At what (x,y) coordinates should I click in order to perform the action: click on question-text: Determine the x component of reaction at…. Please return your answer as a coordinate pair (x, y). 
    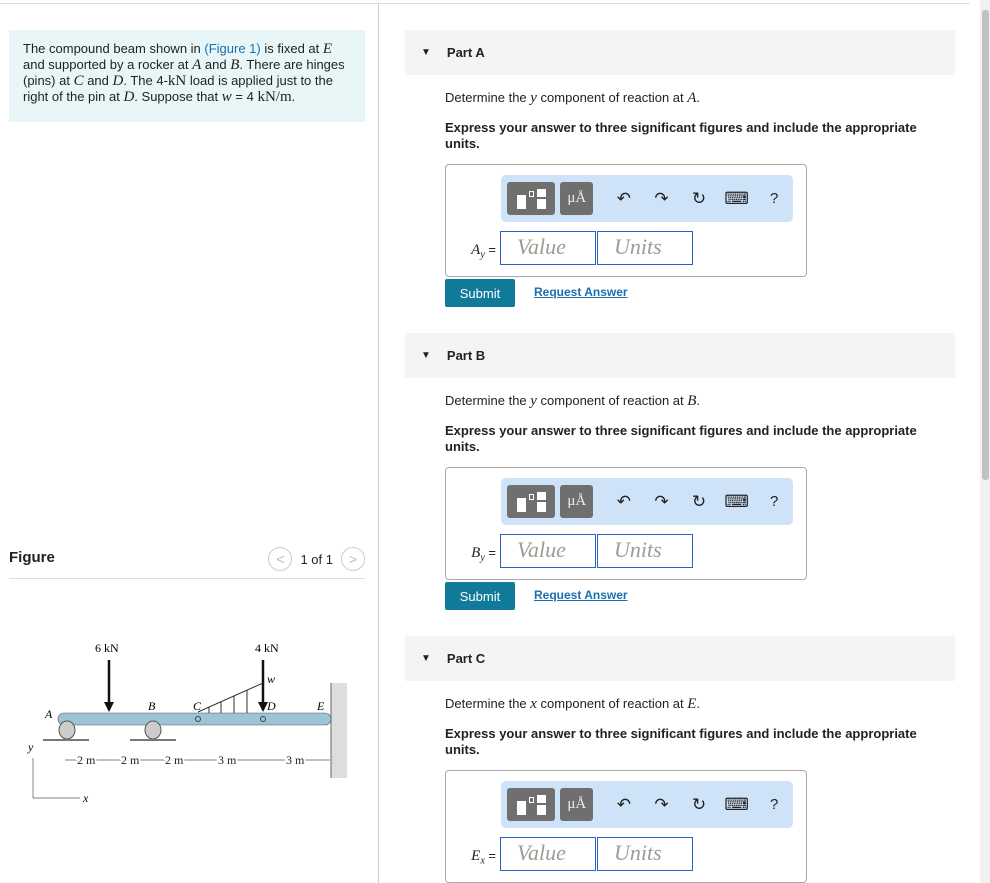
    Looking at the image, I should click on (573, 704).